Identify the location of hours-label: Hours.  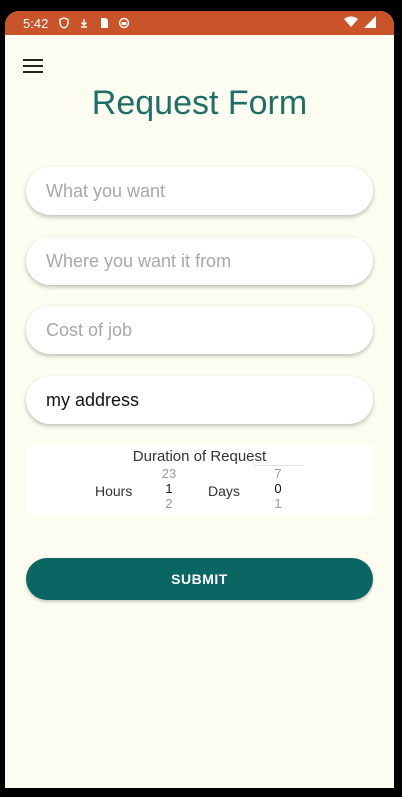
(114, 491).